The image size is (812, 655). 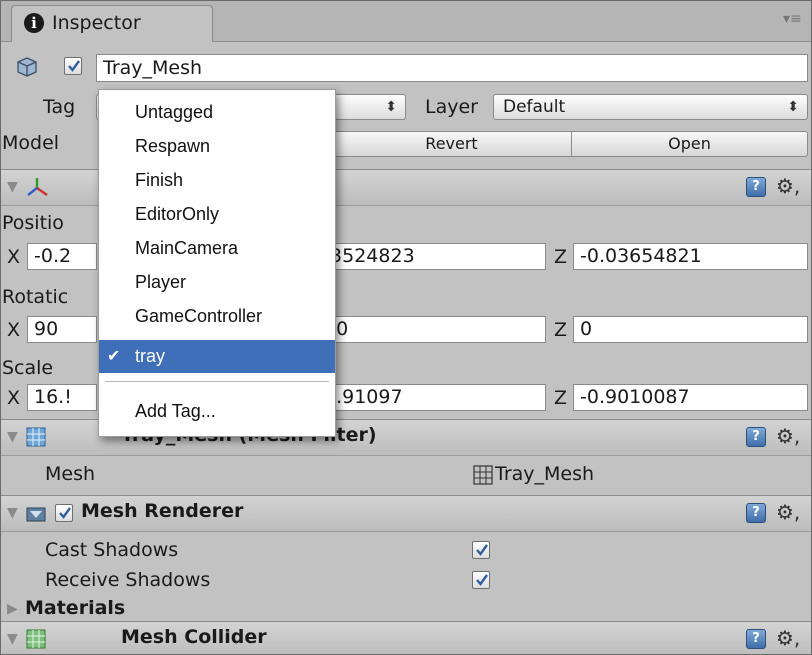 I want to click on scale-label: Scale, so click(x=28, y=368).